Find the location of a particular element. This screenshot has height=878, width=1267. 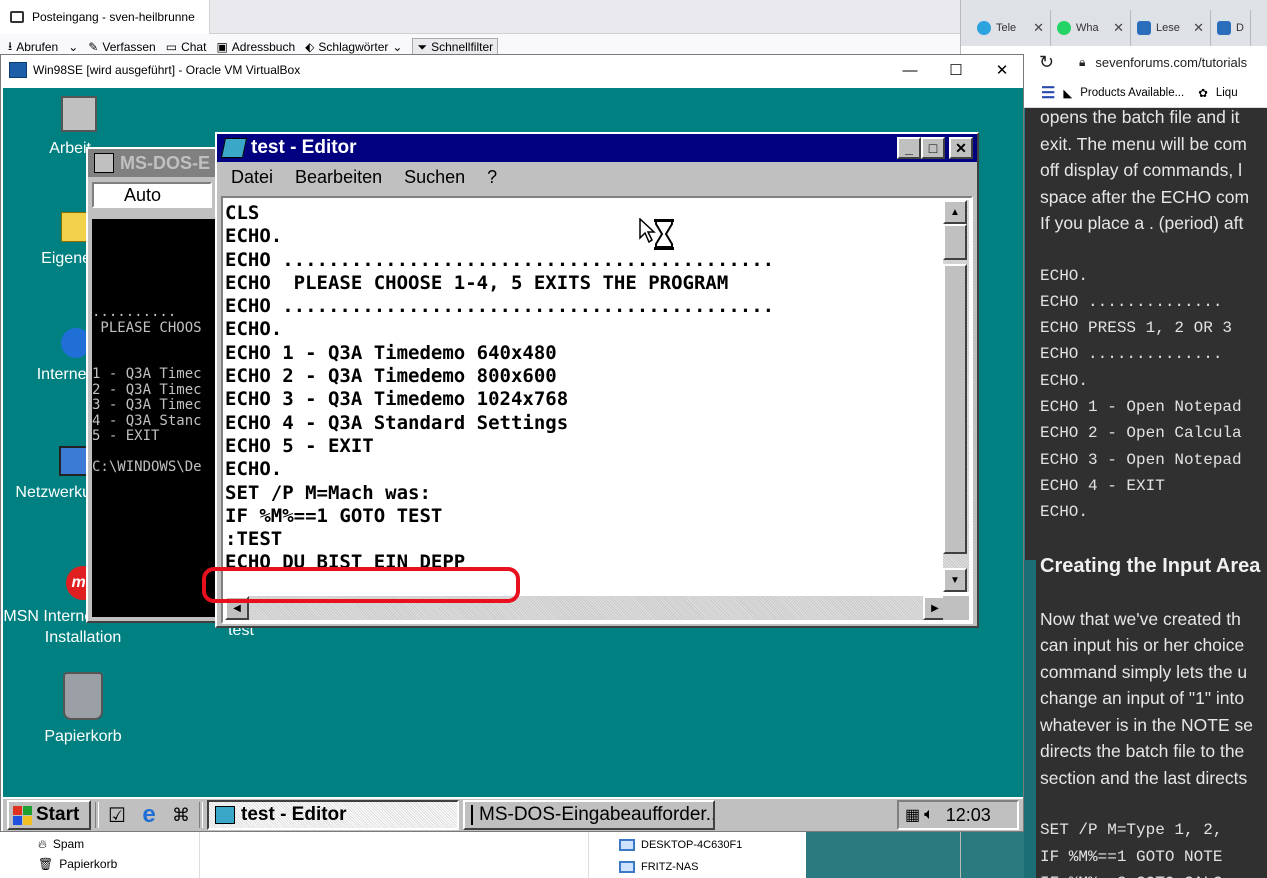

tags-label: Schlagwörter is located at coordinates (353, 47).